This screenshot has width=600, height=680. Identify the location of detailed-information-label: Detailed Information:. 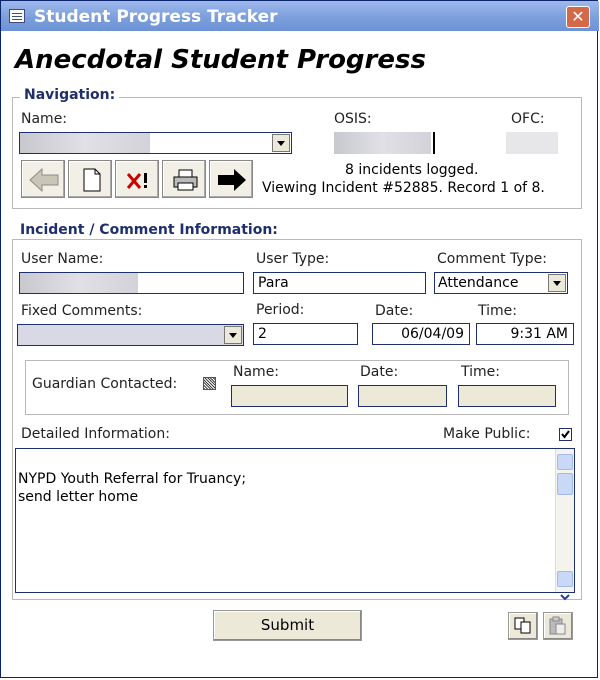
(95, 434).